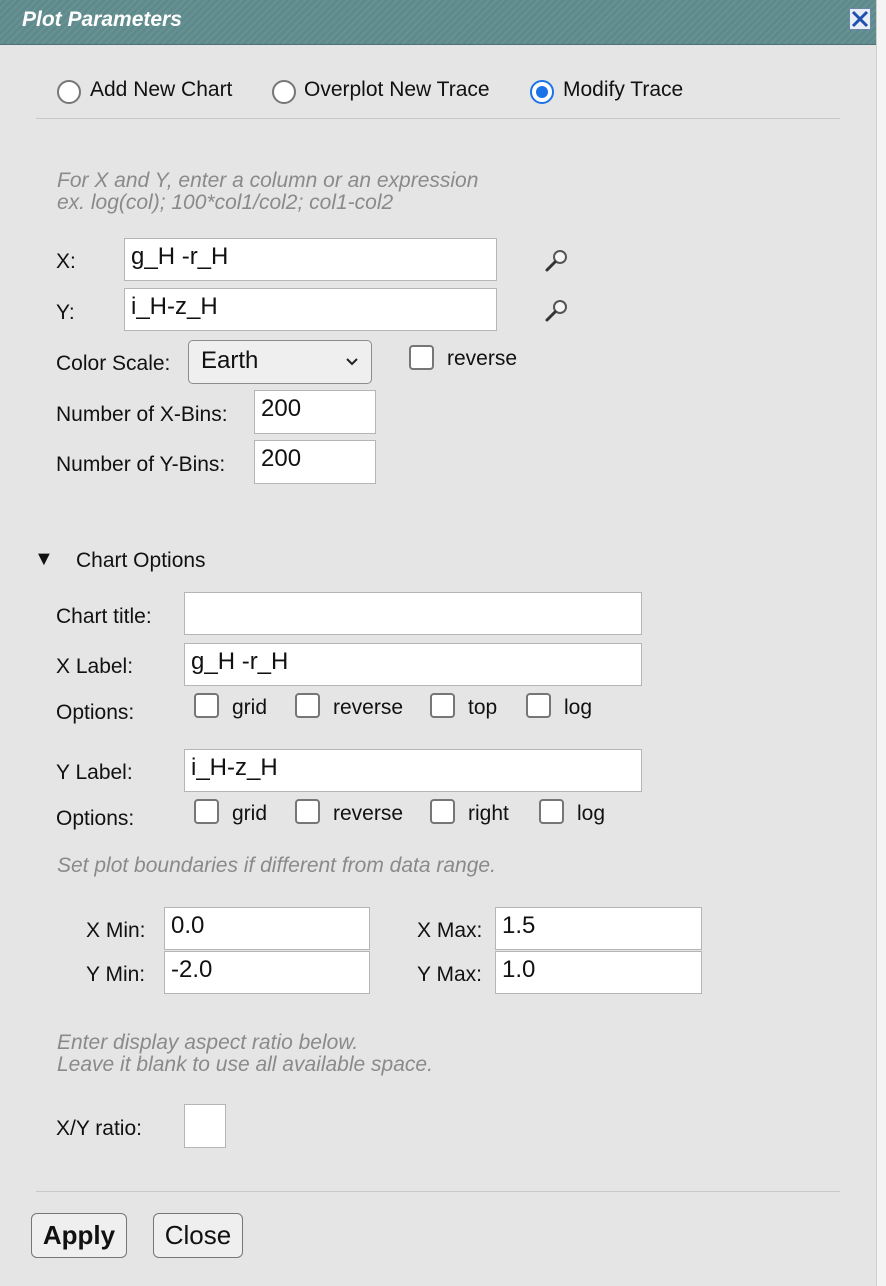  I want to click on radio-label-modify-trace: Modify Trace, so click(623, 89).